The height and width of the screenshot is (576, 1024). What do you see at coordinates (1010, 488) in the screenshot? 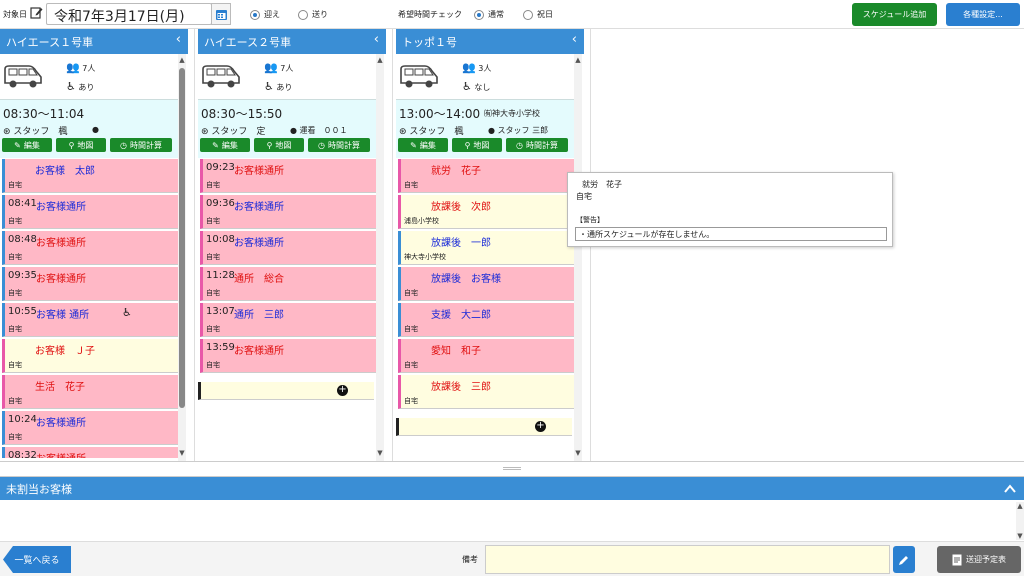
I see `chevron-up-icon` at bounding box center [1010, 488].